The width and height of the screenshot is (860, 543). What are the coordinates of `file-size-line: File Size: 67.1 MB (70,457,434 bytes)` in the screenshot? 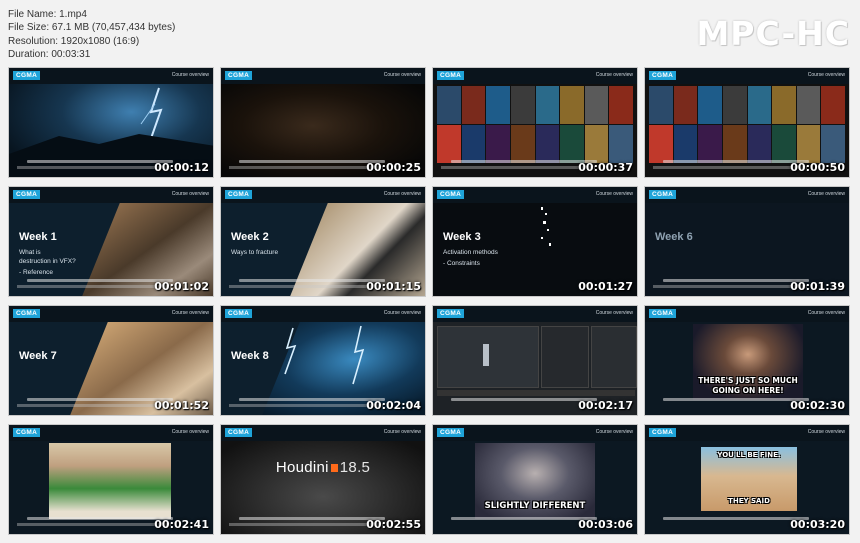 It's located at (92, 28).